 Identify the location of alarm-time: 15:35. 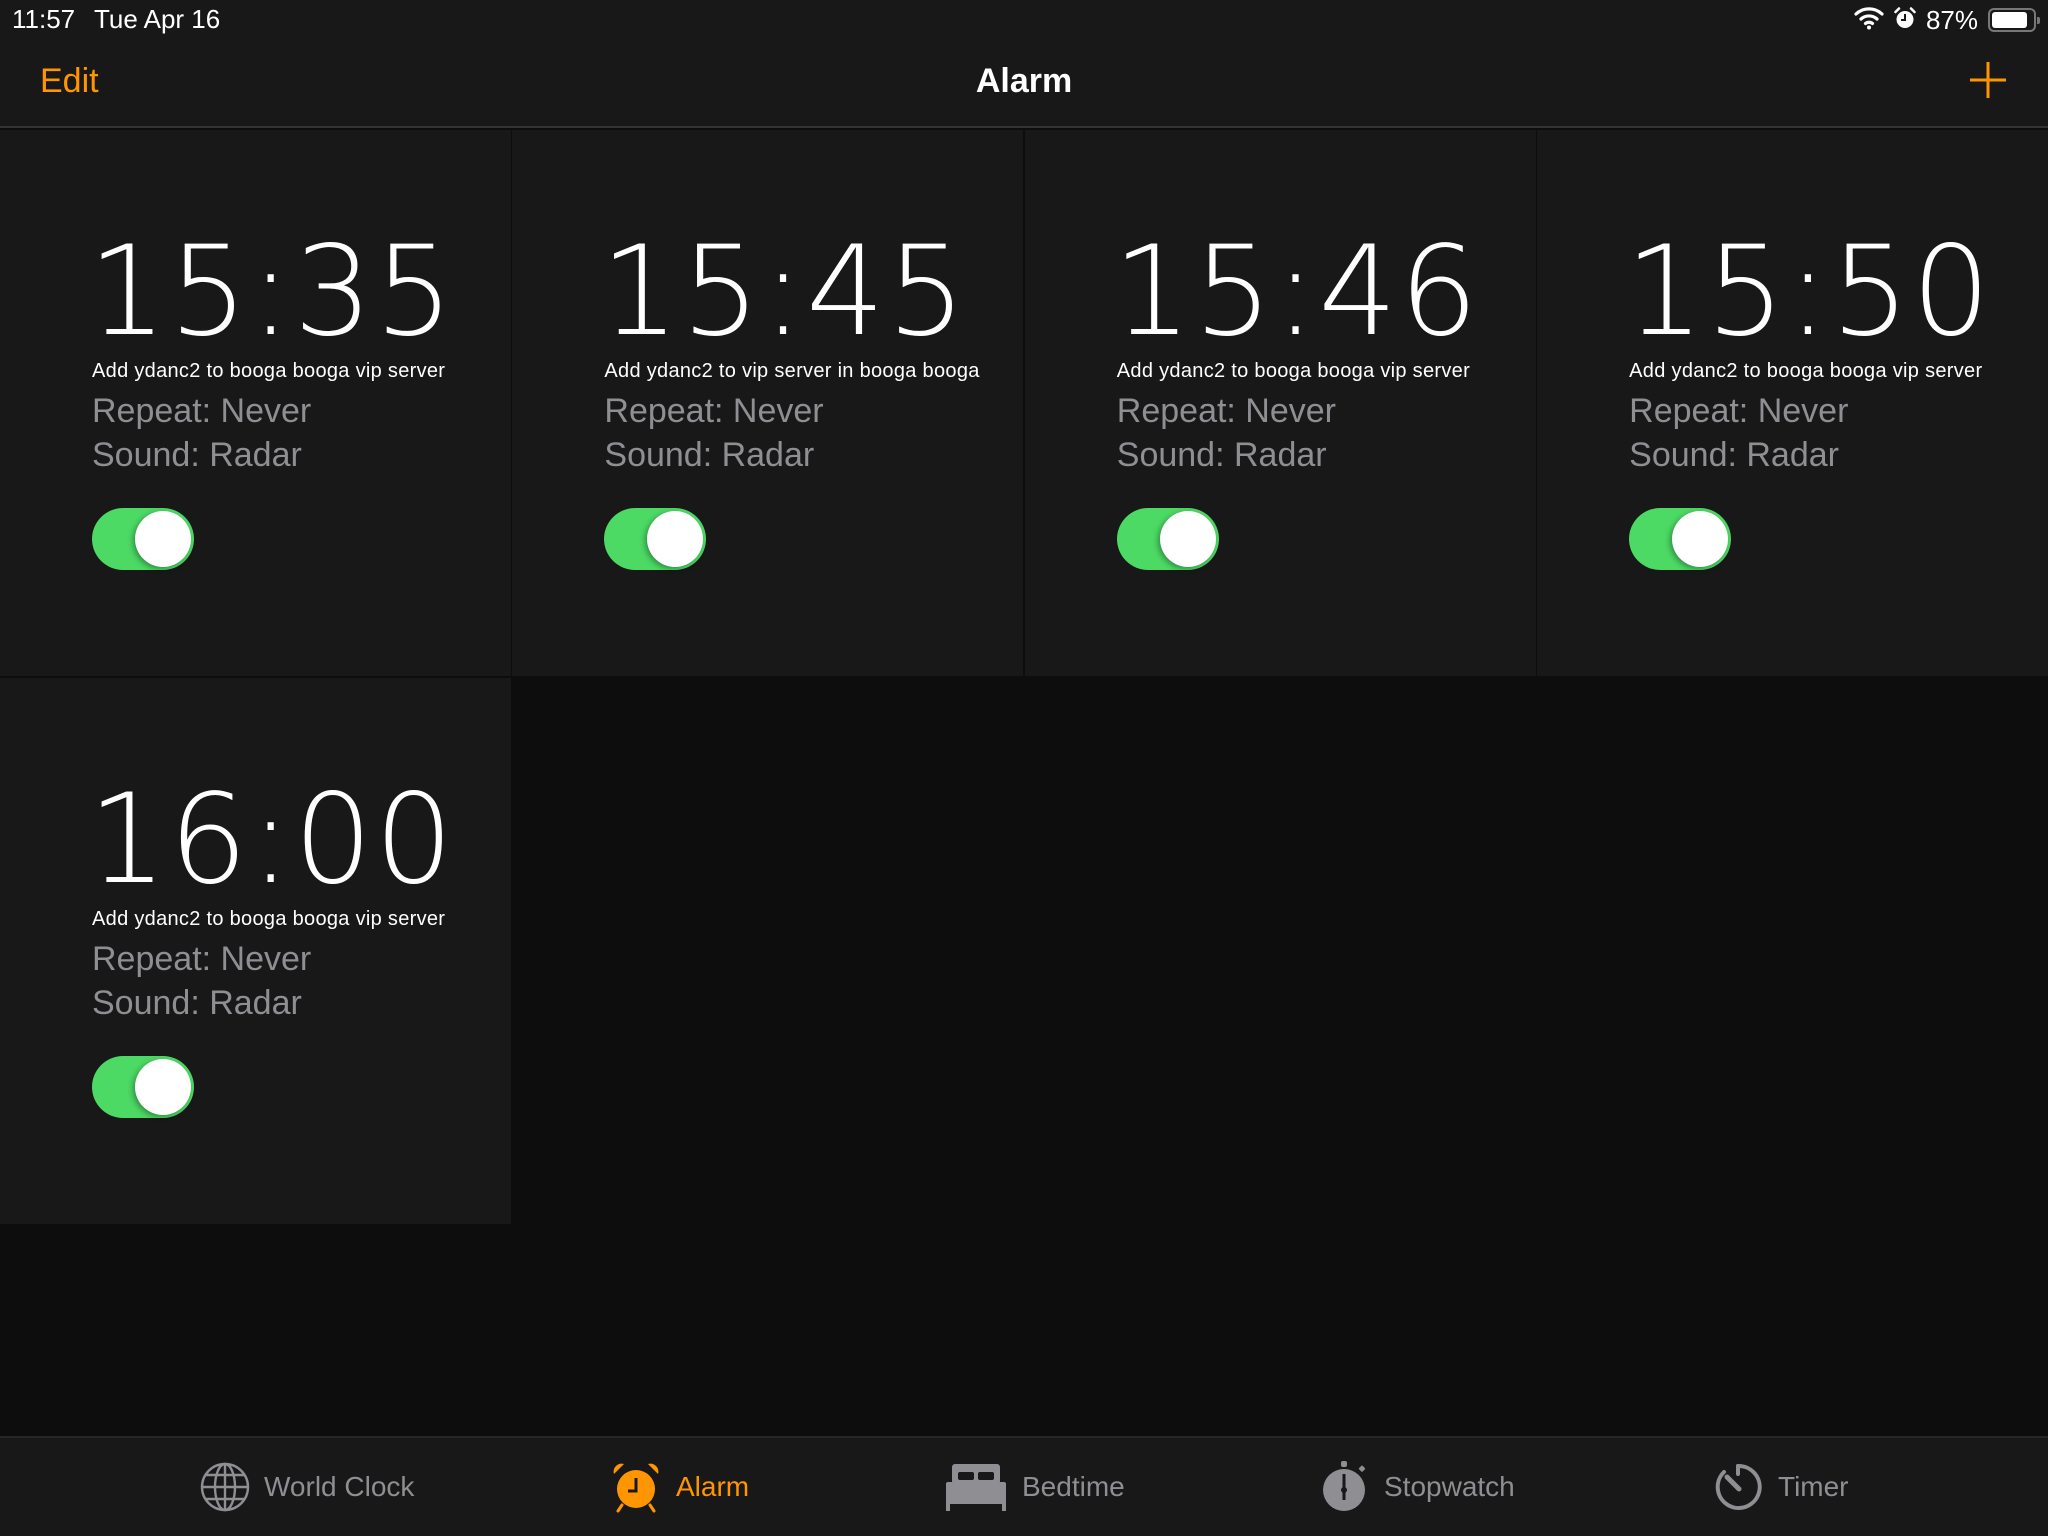
(272, 292).